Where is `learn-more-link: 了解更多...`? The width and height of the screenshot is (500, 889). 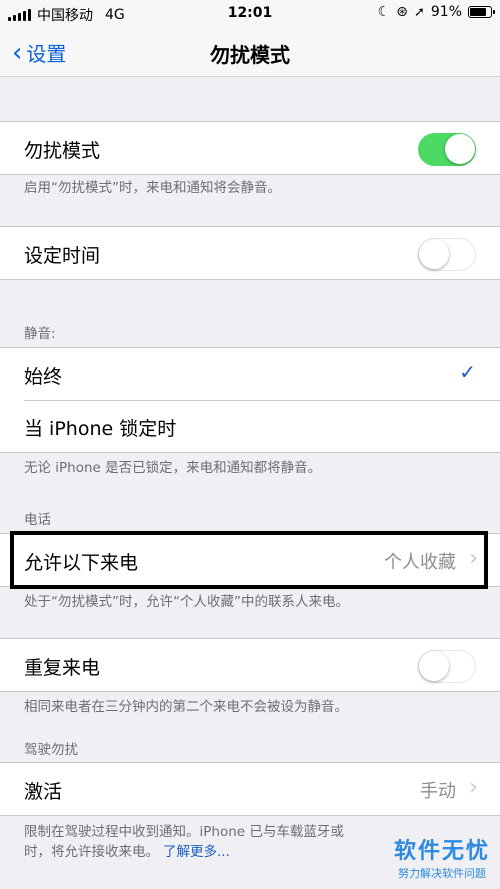
learn-more-link: 了解更多... is located at coordinates (196, 852).